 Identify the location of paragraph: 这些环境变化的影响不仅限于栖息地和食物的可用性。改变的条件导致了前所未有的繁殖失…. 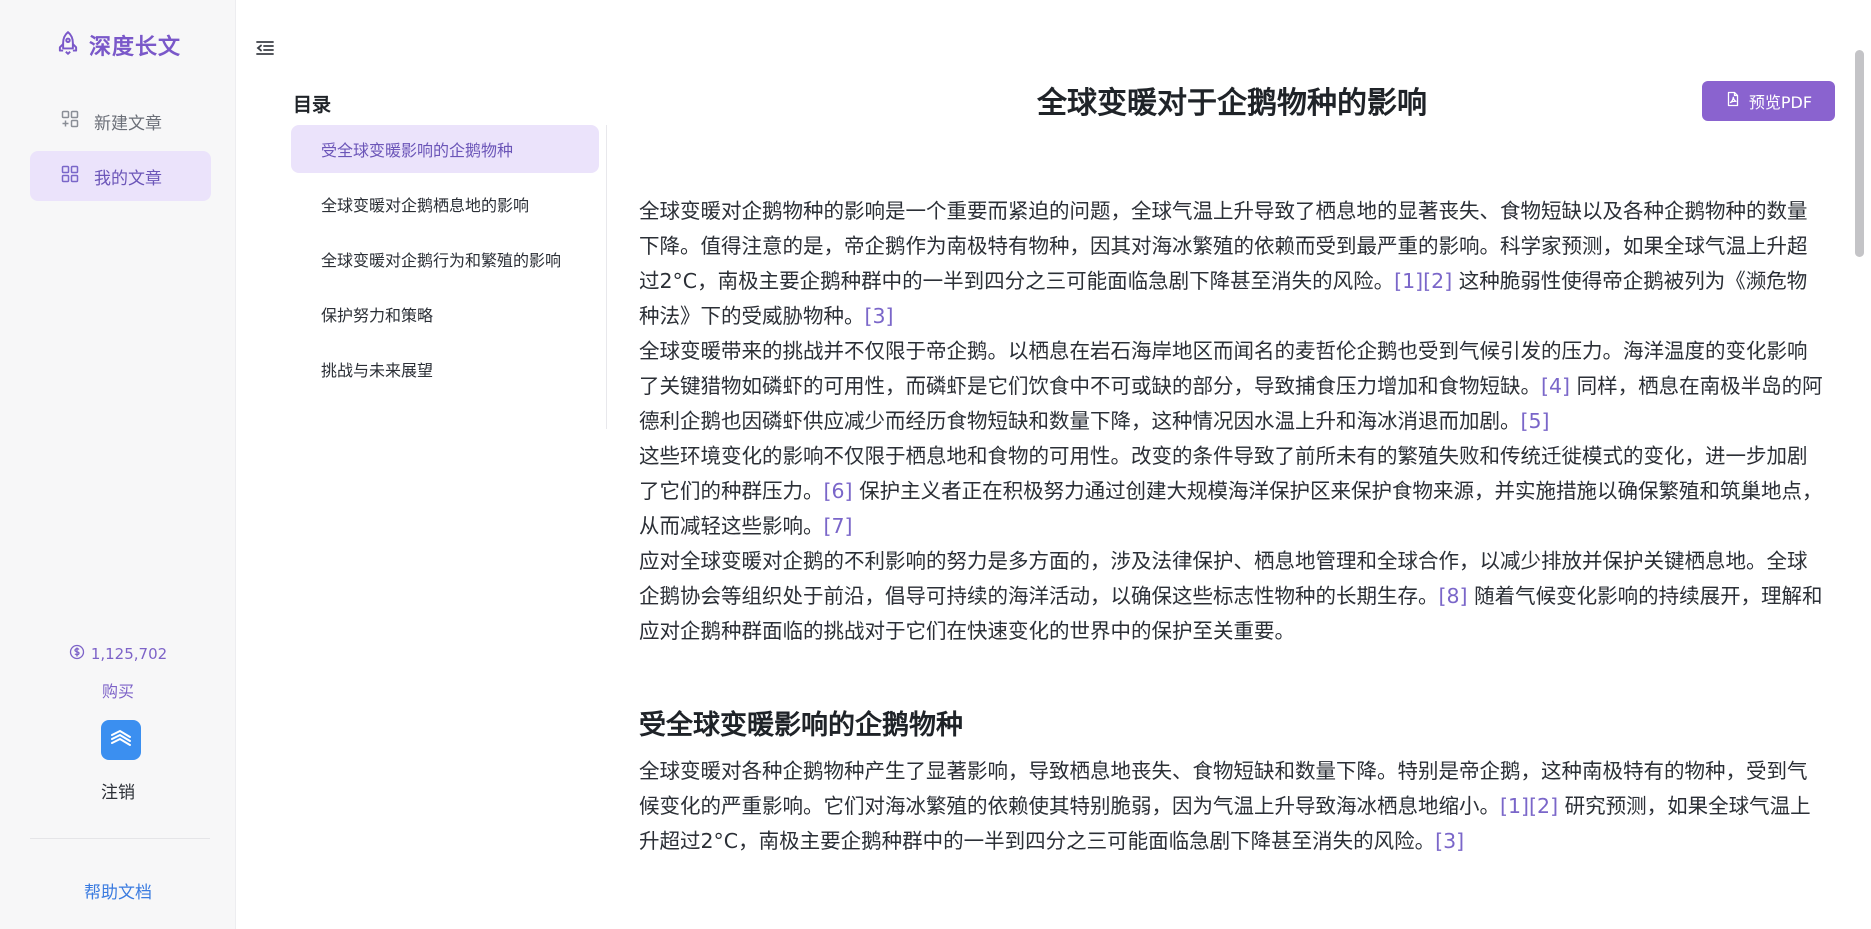
(1232, 491).